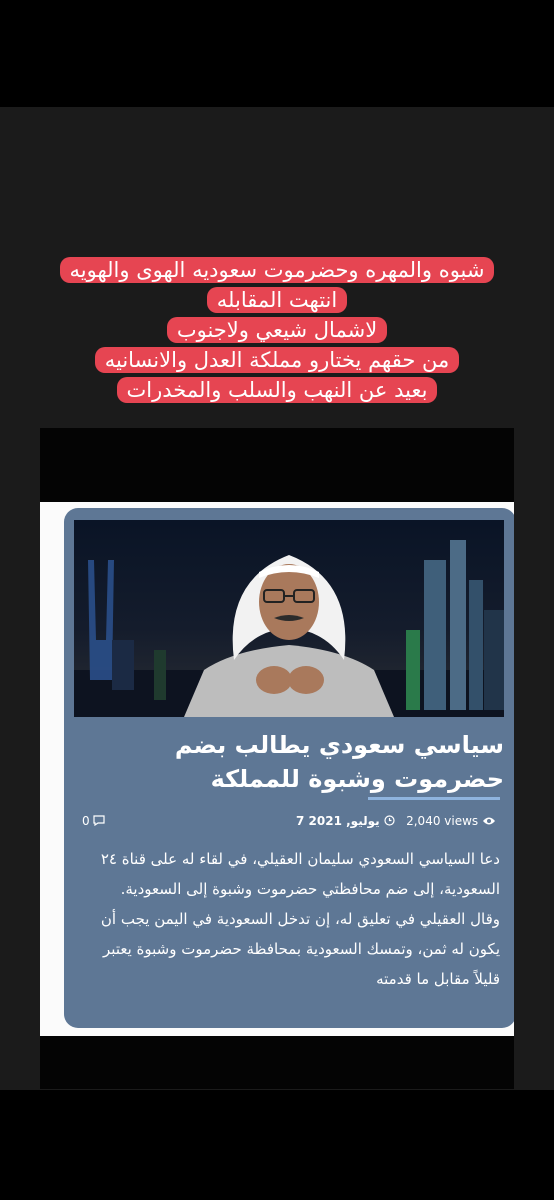 Image resolution: width=554 pixels, height=1200 pixels. Describe the element at coordinates (277, 360) in the screenshot. I see `caption-line: من حقهم يختارو مملكة العدل والانسانيه` at that location.